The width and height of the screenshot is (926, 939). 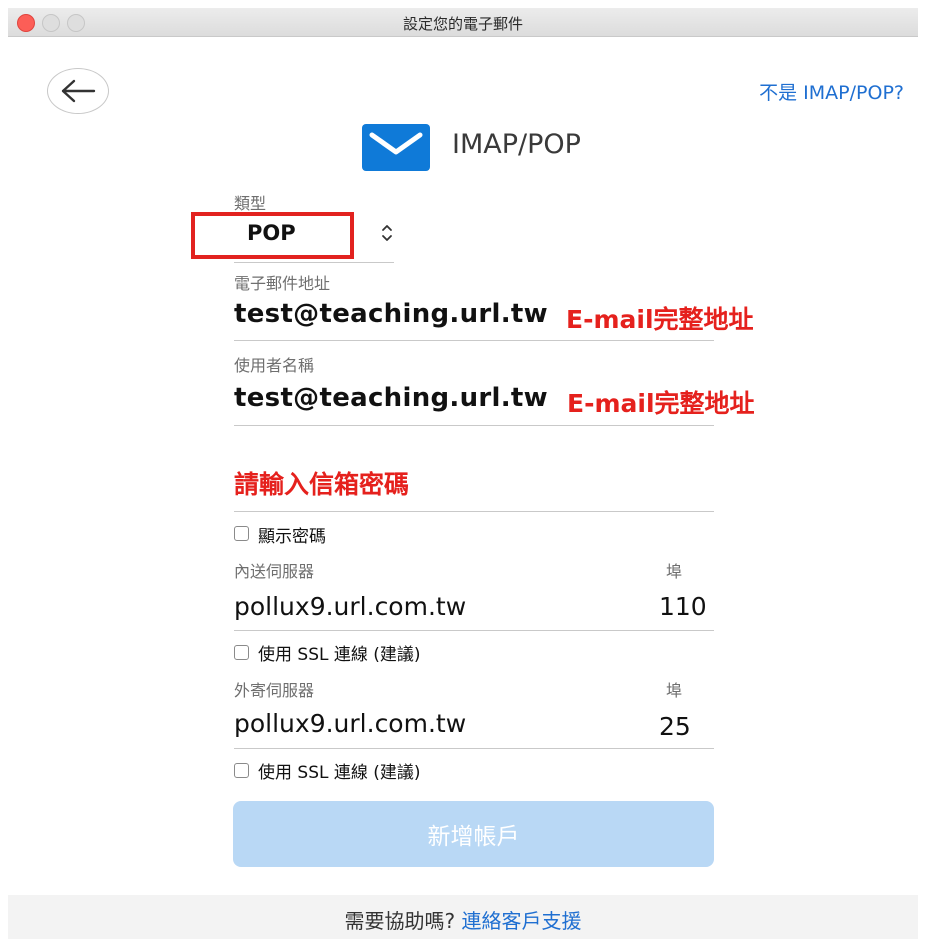 What do you see at coordinates (396, 147) in the screenshot?
I see `mail-envelope-icon` at bounding box center [396, 147].